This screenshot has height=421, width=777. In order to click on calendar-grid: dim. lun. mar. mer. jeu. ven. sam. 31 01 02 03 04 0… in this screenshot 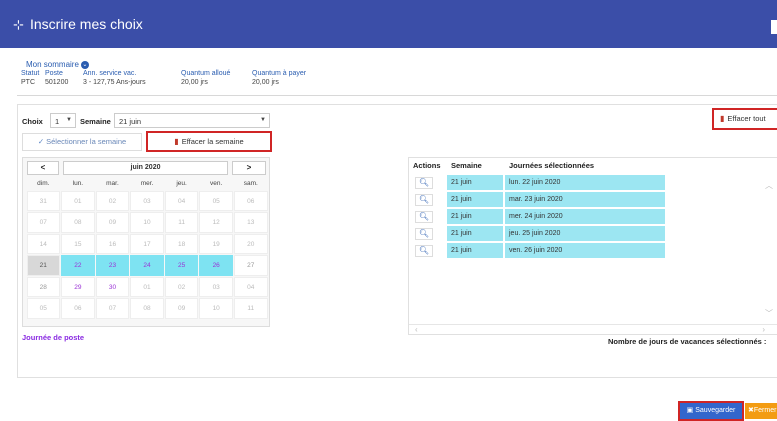, I will do `click(147, 248)`.